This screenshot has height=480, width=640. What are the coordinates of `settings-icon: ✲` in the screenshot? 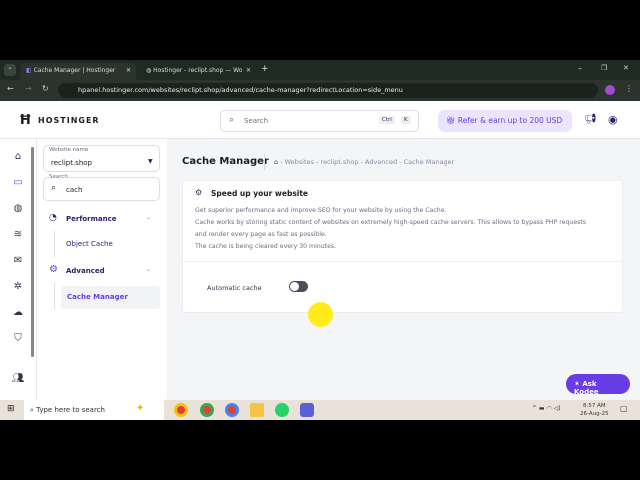 It's located at (18, 288).